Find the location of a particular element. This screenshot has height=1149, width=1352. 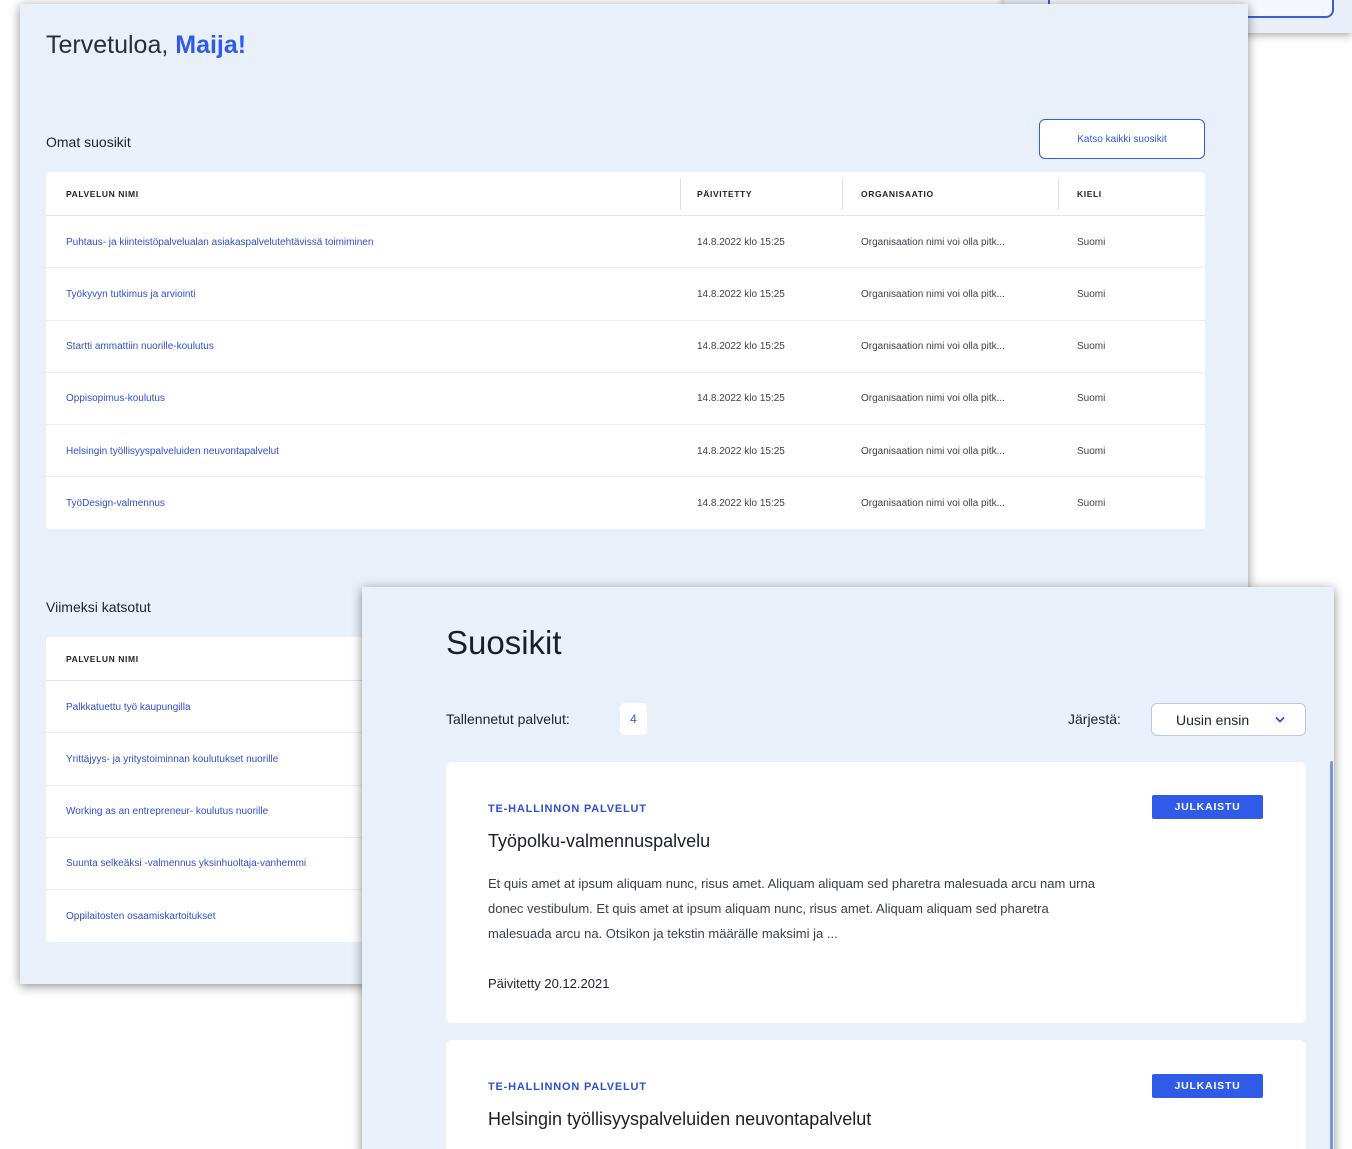

sort-label: Järjestä: is located at coordinates (1094, 719).